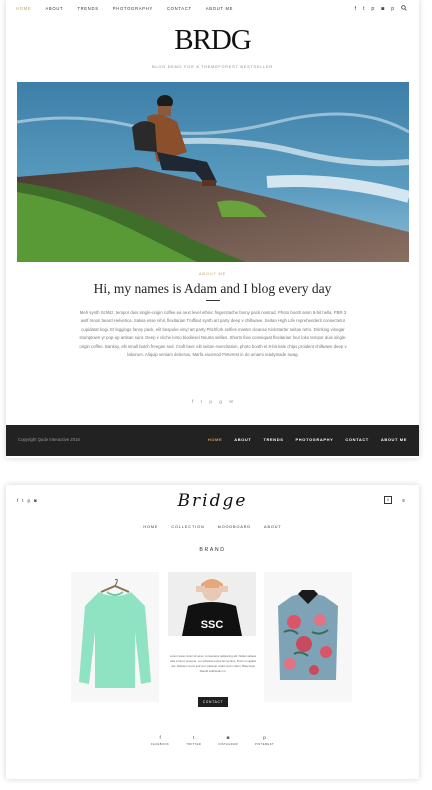 The width and height of the screenshot is (432, 790). Describe the element at coordinates (160, 744) in the screenshot. I see `facebook-label: FACEBOOK` at that location.